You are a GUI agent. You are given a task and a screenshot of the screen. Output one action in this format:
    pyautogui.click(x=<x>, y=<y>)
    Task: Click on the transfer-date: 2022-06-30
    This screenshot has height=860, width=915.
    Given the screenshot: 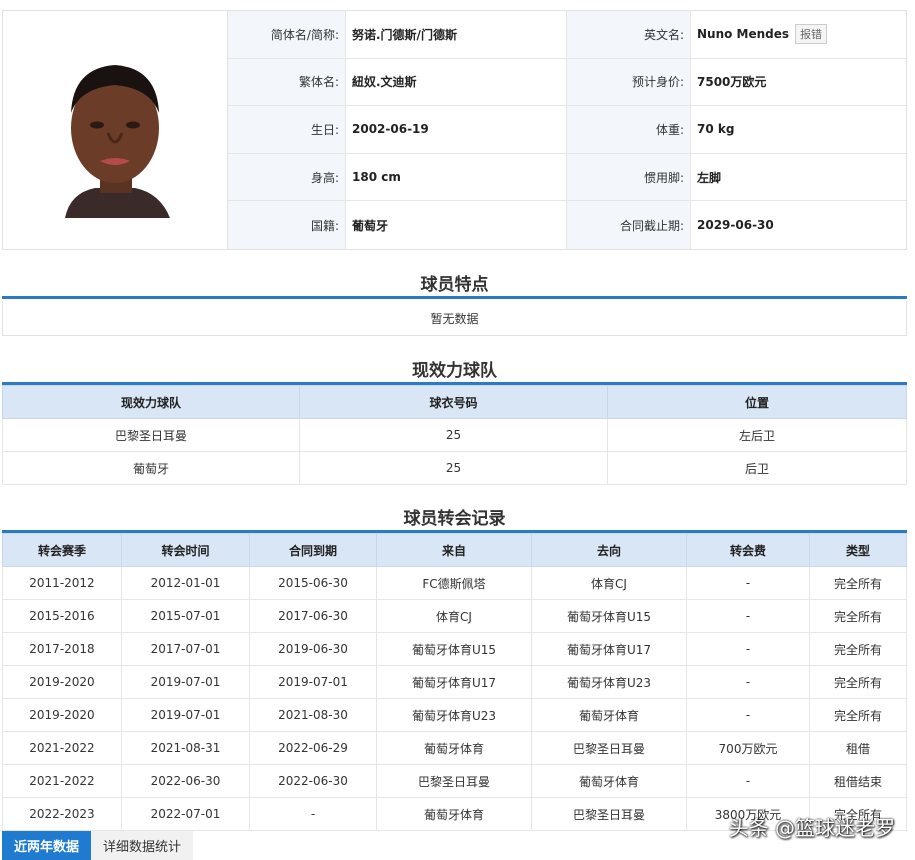 What is the action you would take?
    pyautogui.click(x=185, y=781)
    